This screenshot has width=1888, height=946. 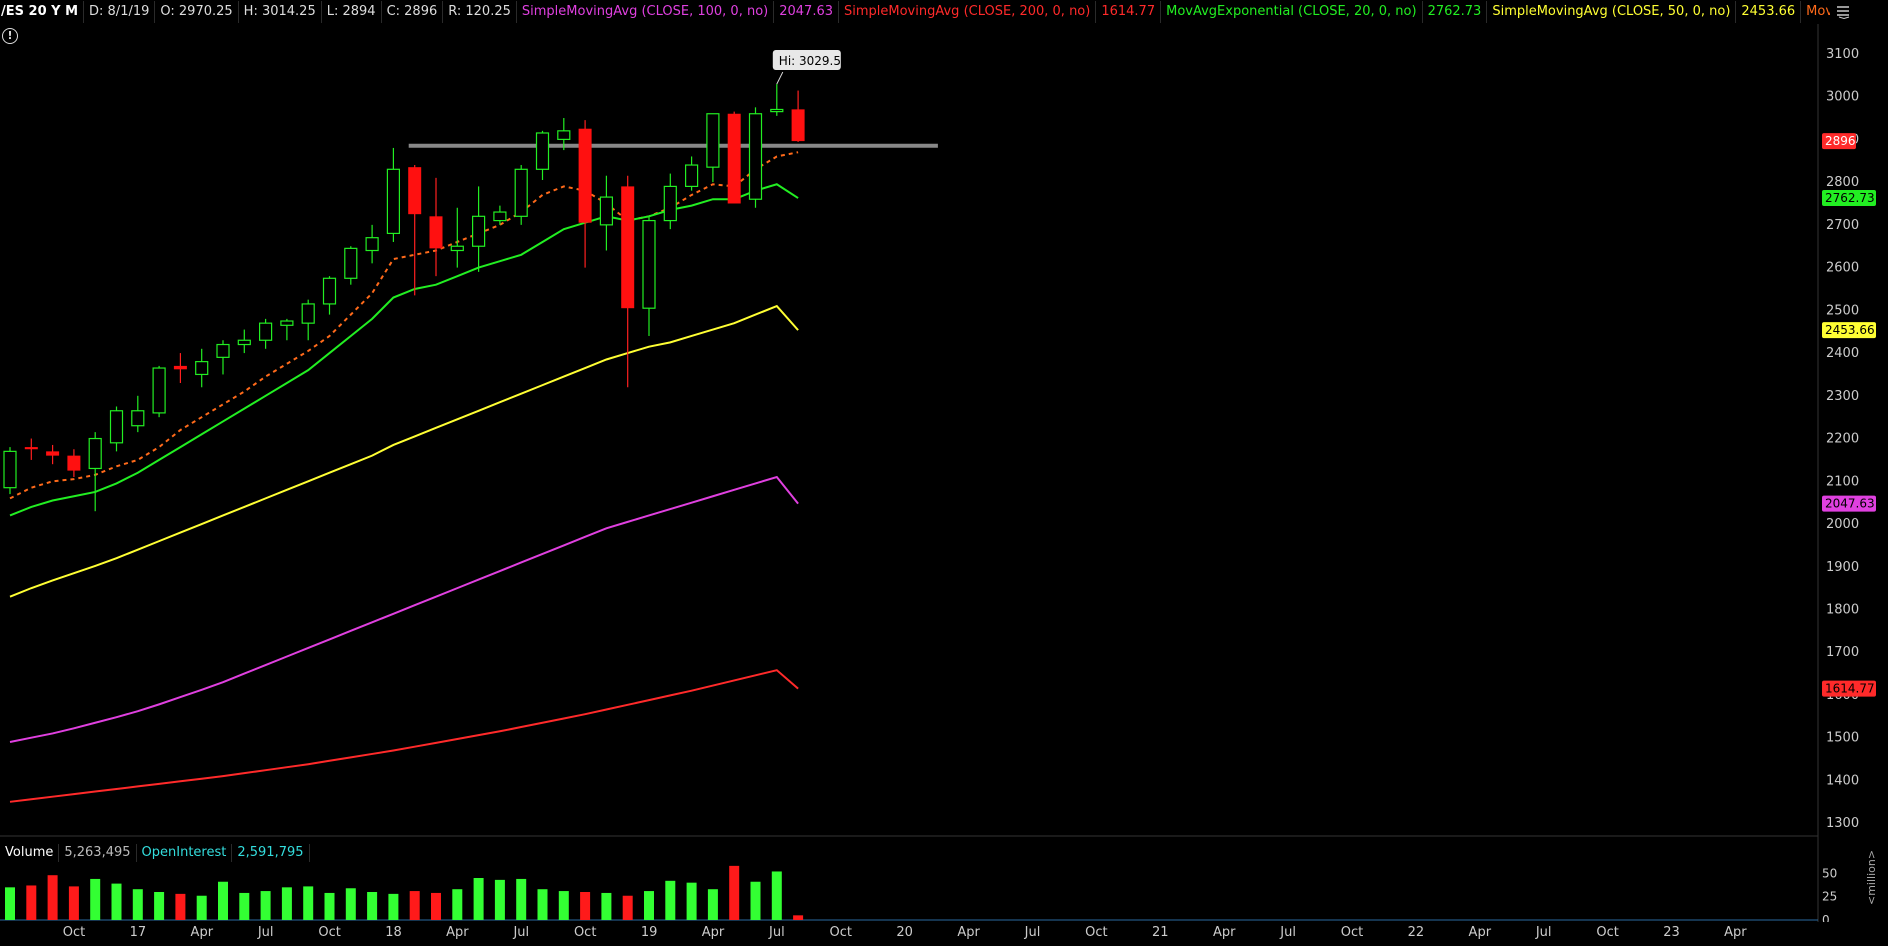 What do you see at coordinates (1769, 12) in the screenshot?
I see `study-value-sma50: 2453.66` at bounding box center [1769, 12].